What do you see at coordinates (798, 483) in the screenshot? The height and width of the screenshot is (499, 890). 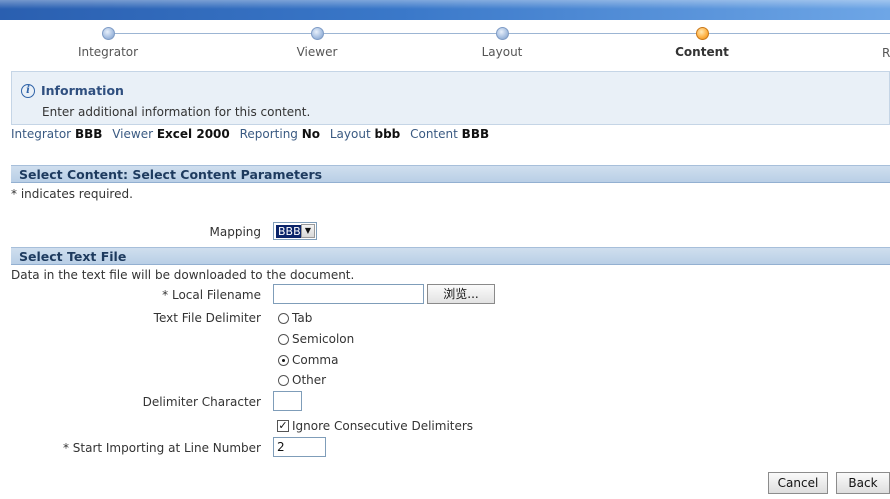 I see `cancel-button: Cancel` at bounding box center [798, 483].